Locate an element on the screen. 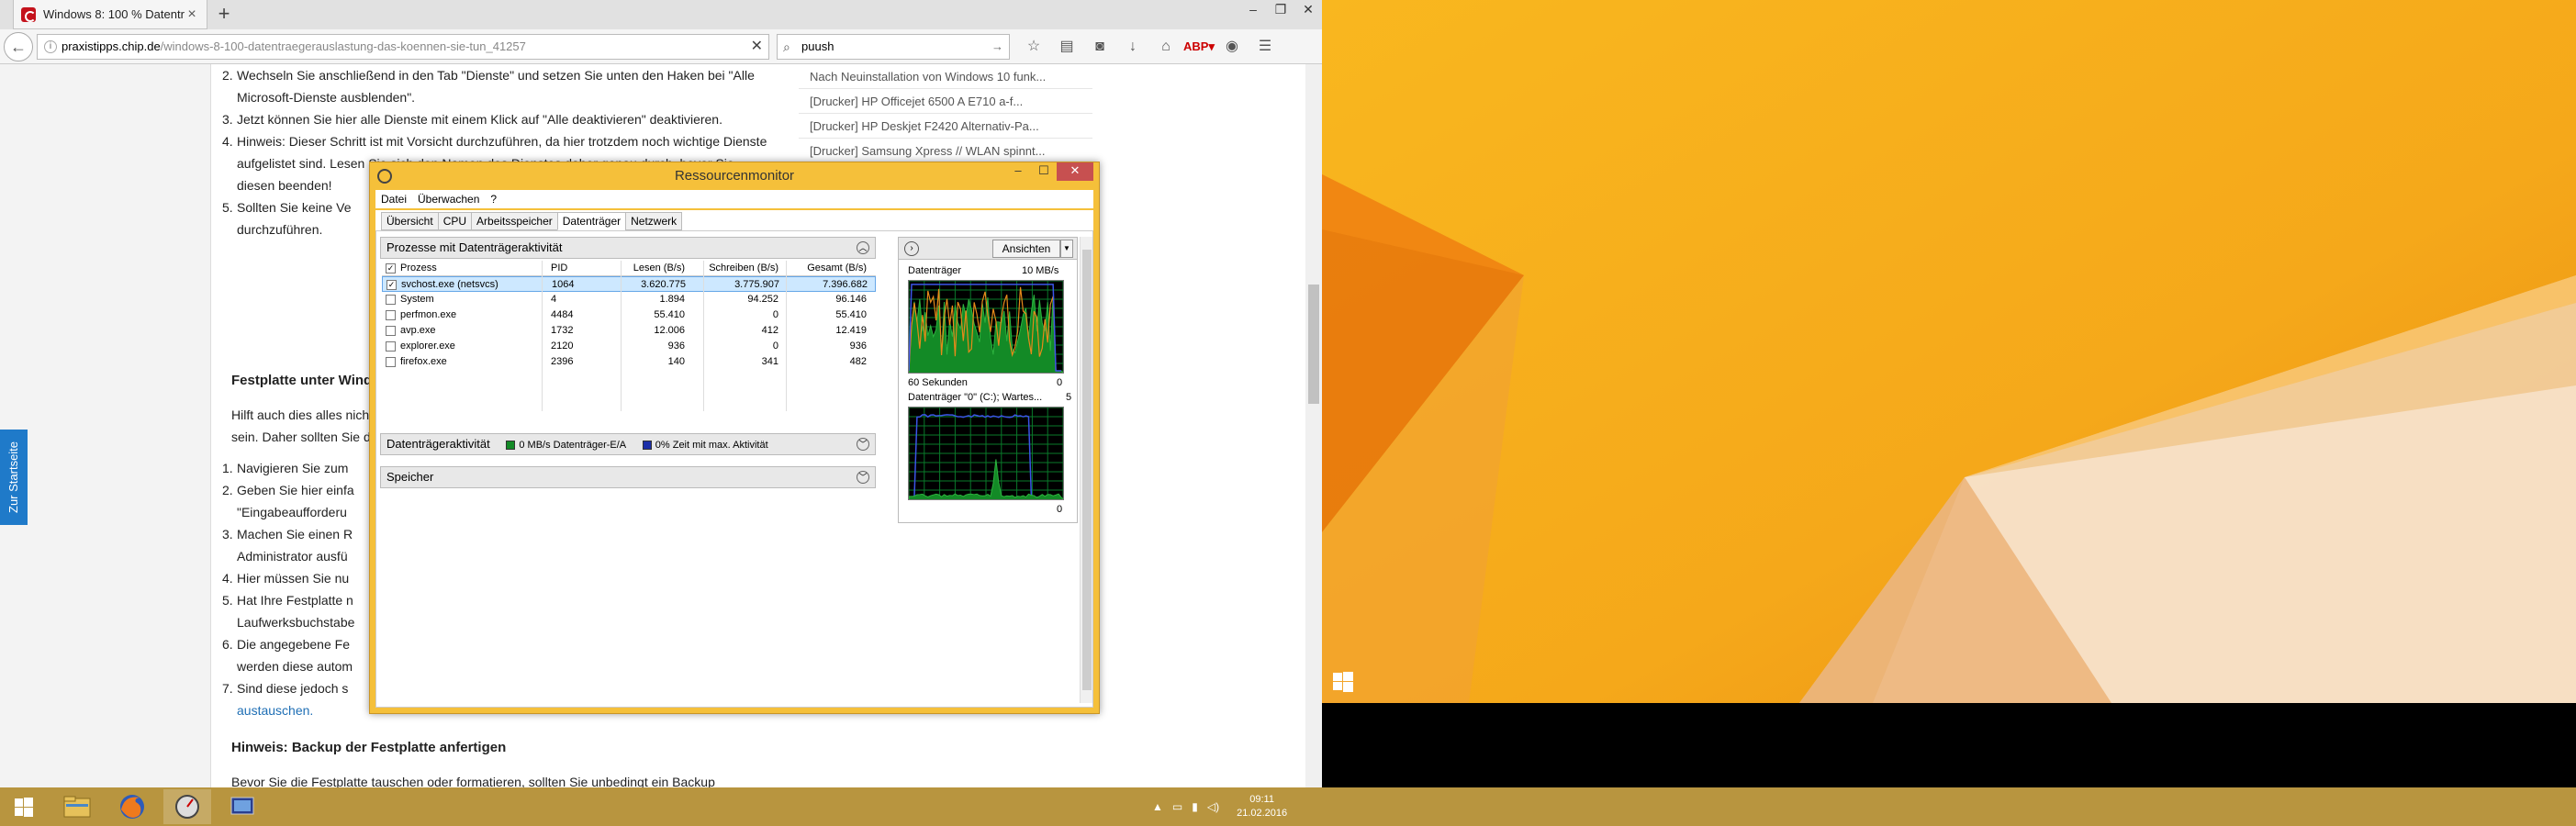  addon-icon: ◉ is located at coordinates (1232, 47).